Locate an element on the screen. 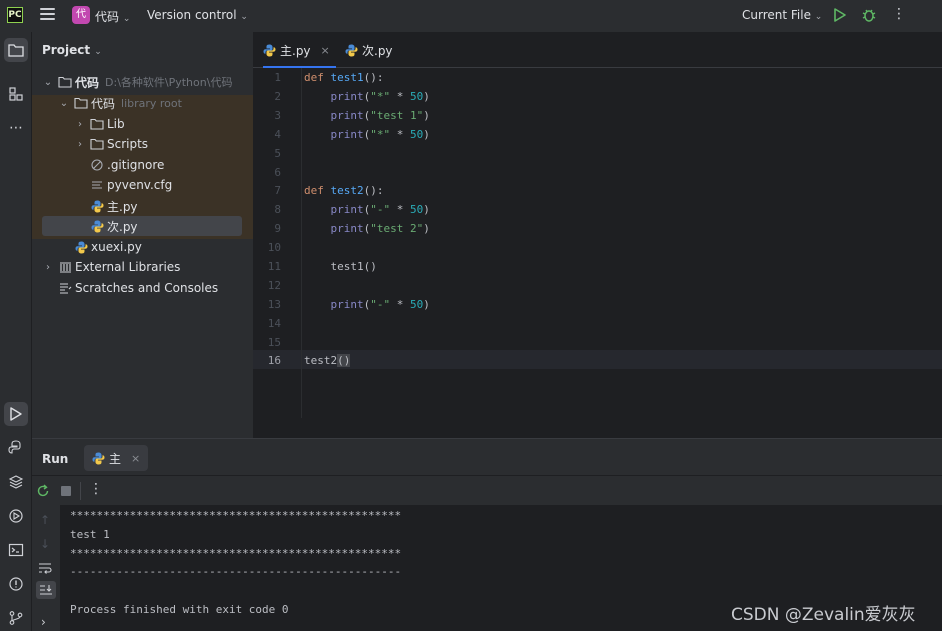 The width and height of the screenshot is (942, 631). editor-tab-bar: 主.py × 次.py is located at coordinates (597, 50).